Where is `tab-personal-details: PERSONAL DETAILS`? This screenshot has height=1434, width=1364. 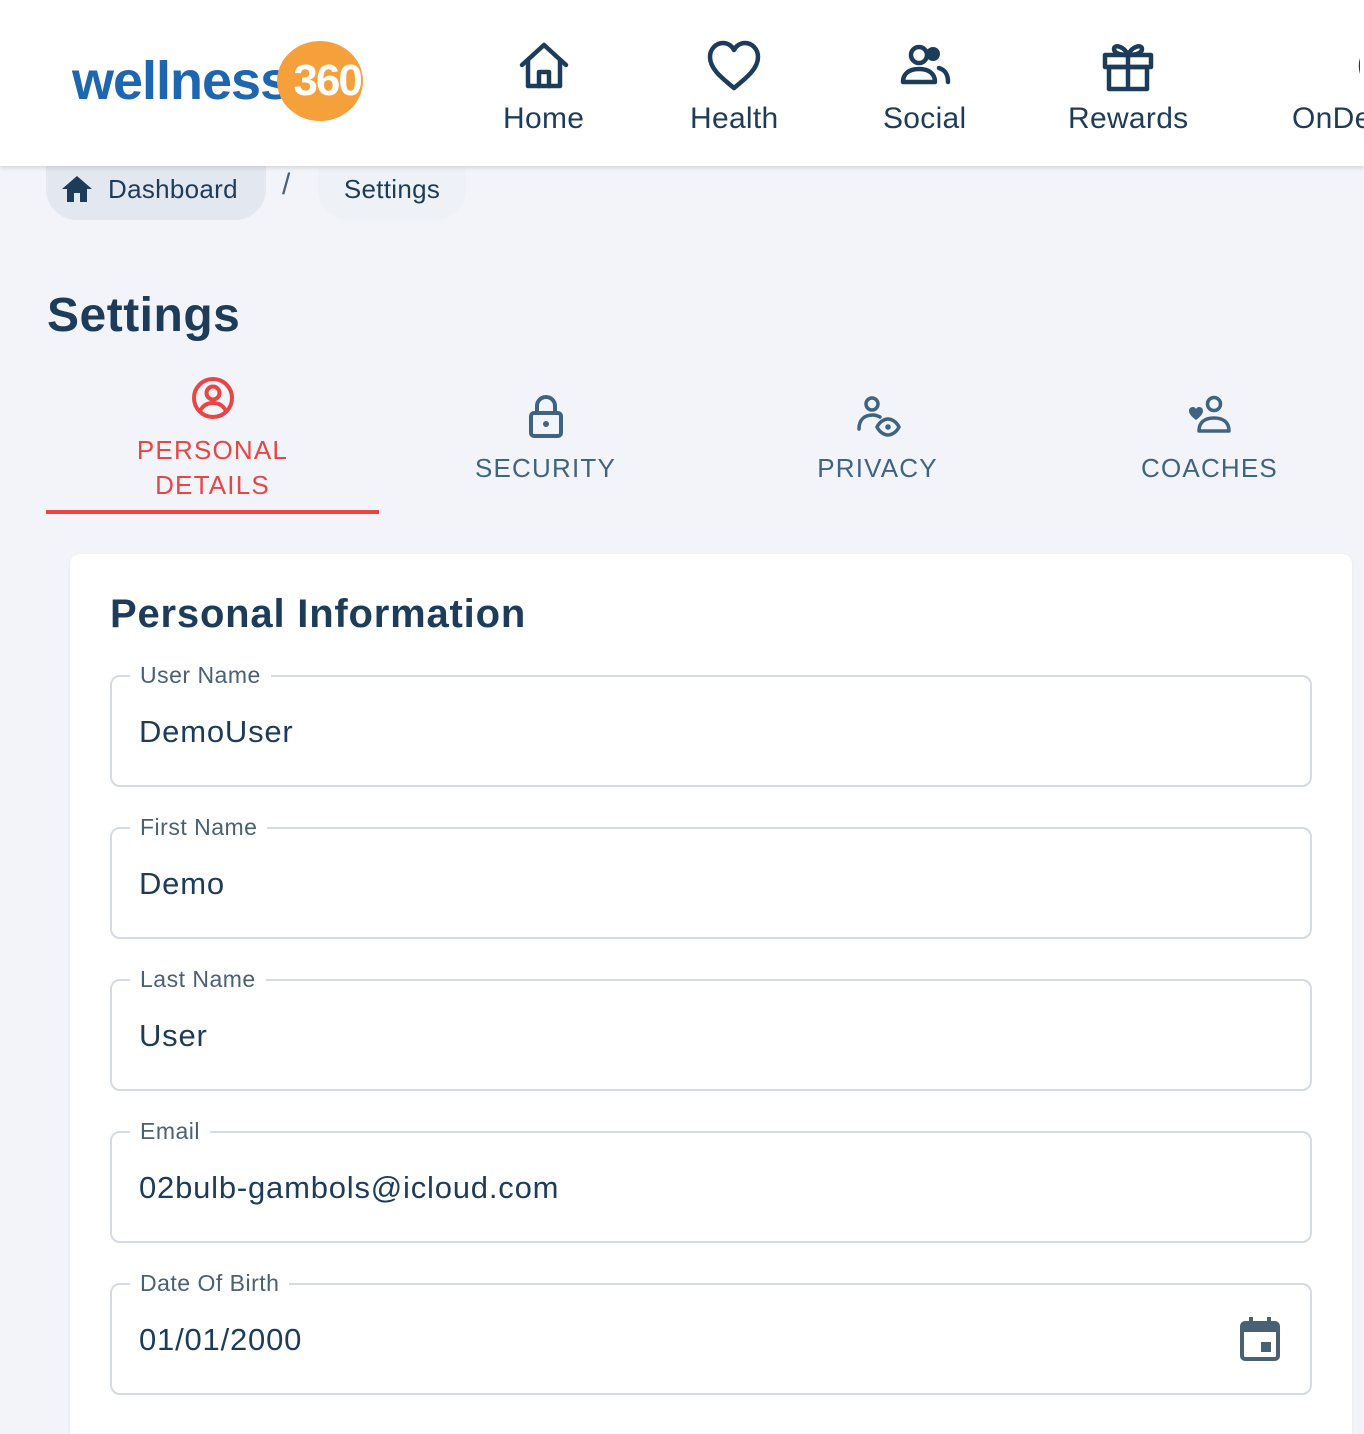
tab-personal-details: PERSONAL DETAILS is located at coordinates (212, 439).